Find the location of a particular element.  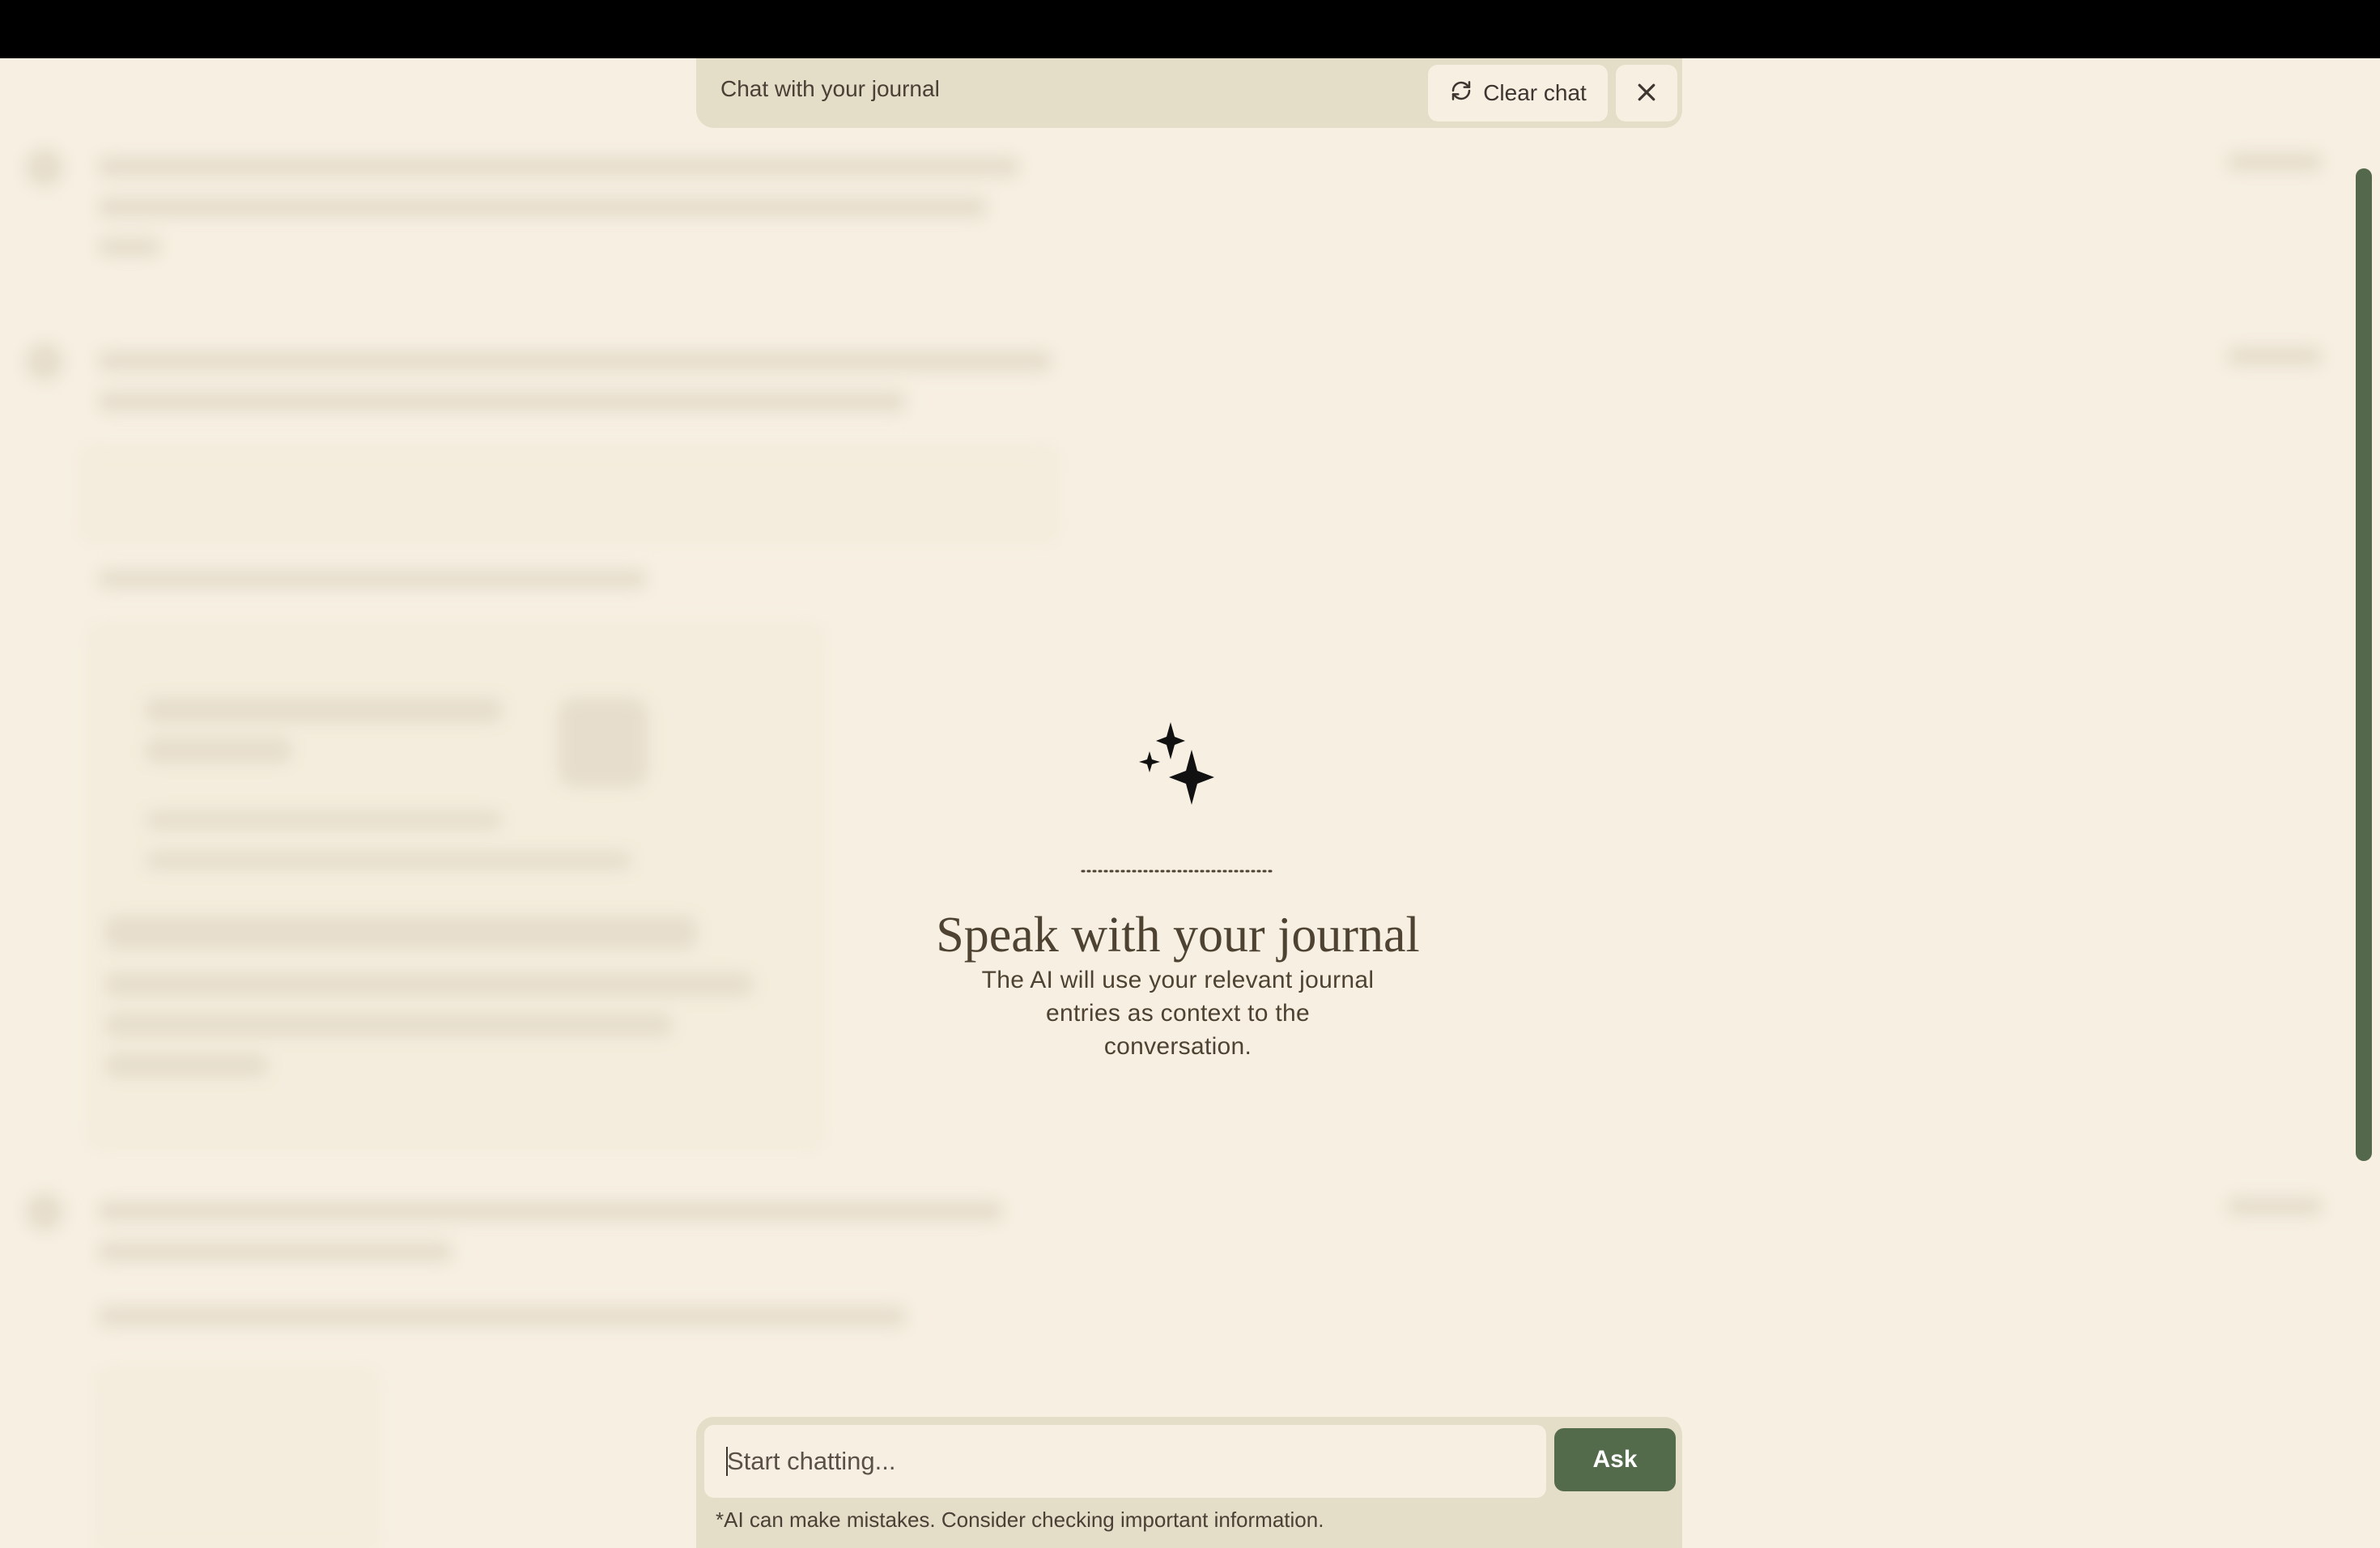

close-chat-button is located at coordinates (1646, 93).